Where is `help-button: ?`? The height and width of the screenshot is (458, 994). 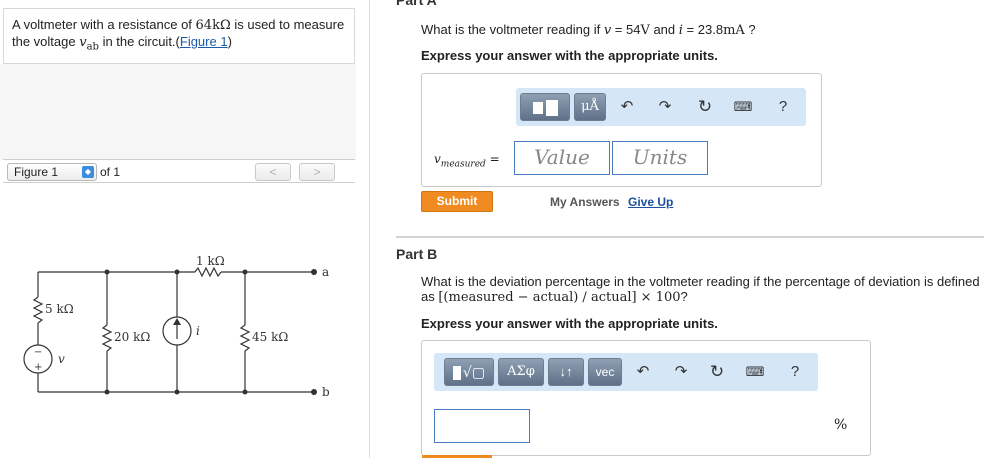 help-button: ? is located at coordinates (783, 107).